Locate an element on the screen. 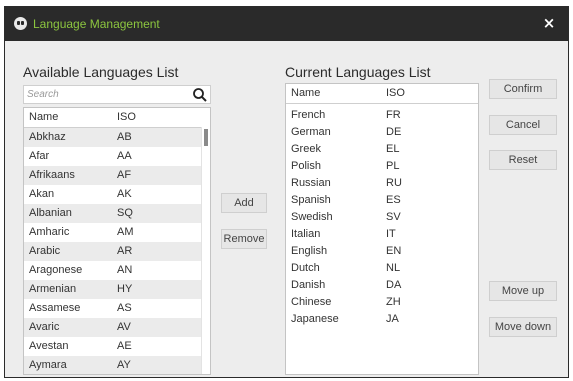 The image size is (573, 381). language-iso: SV is located at coordinates (393, 217).